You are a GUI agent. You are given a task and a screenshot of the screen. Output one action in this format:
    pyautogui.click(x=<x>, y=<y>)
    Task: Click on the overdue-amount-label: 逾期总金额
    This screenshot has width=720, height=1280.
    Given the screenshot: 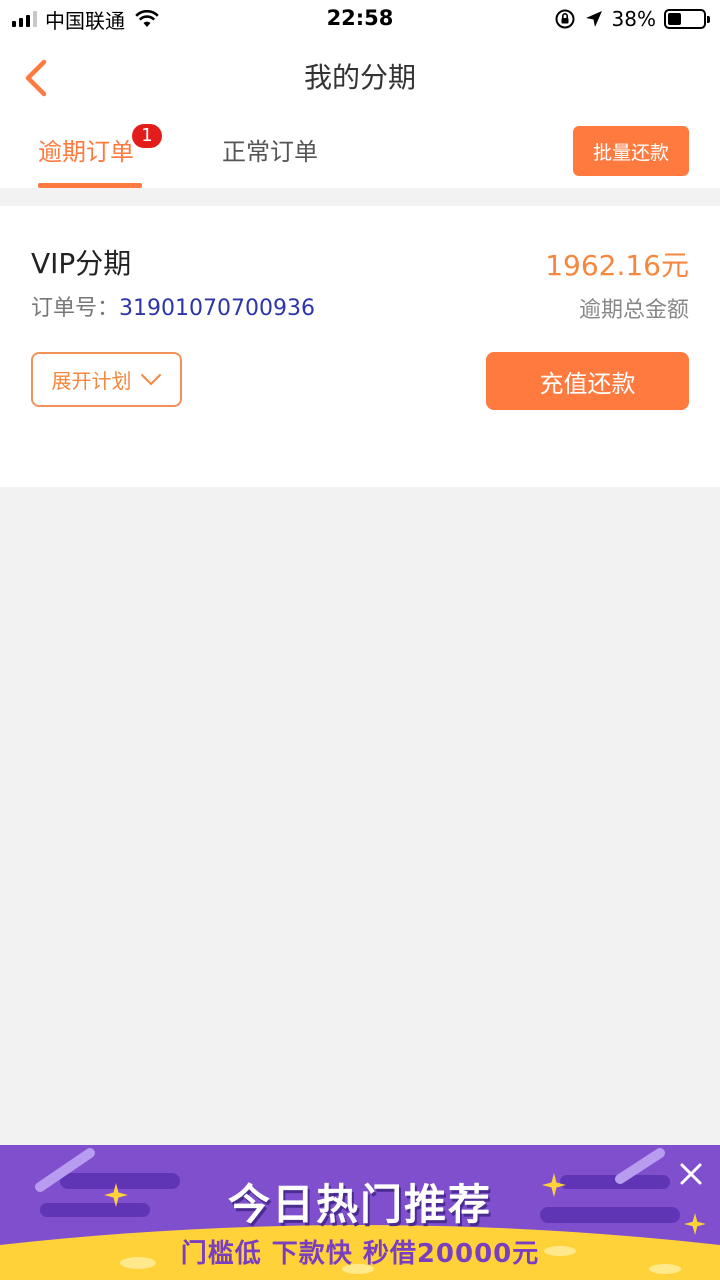 What is the action you would take?
    pyautogui.click(x=633, y=310)
    